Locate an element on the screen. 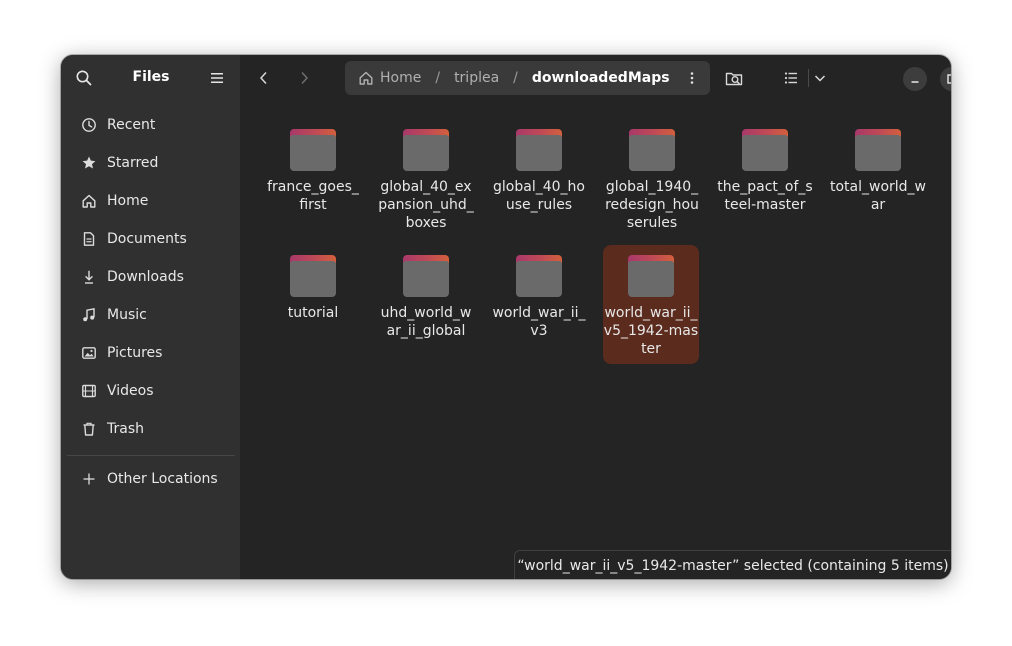  folder-label: france_goes_first is located at coordinates (313, 196).